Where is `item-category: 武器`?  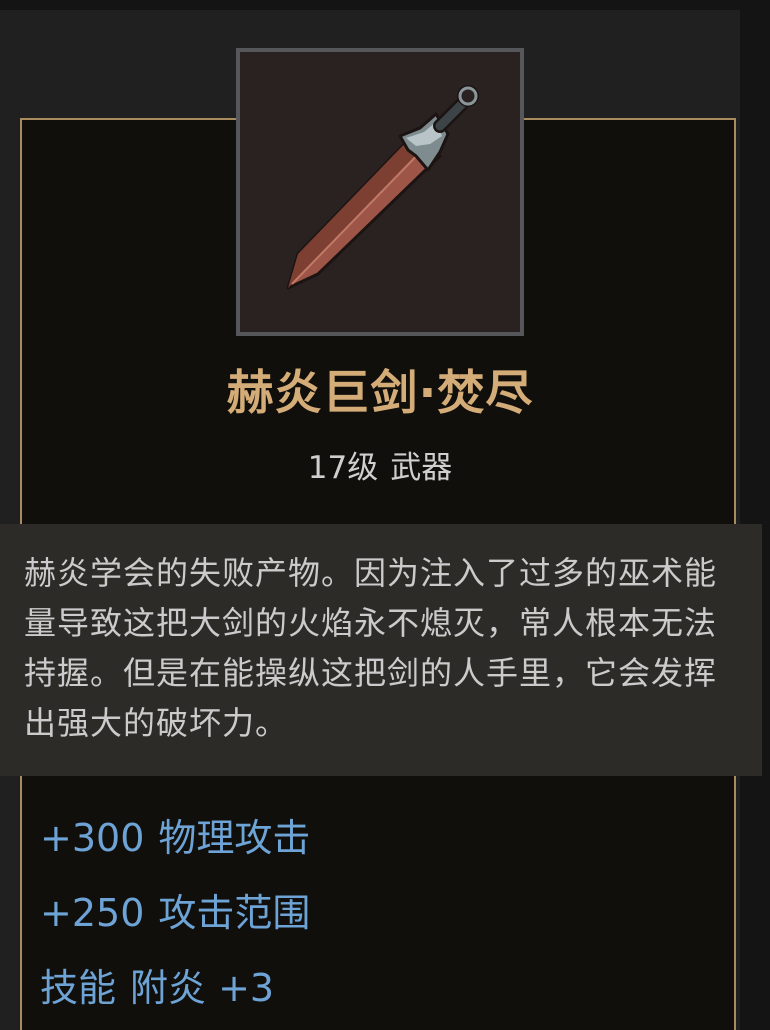
item-category: 武器 is located at coordinates (421, 468).